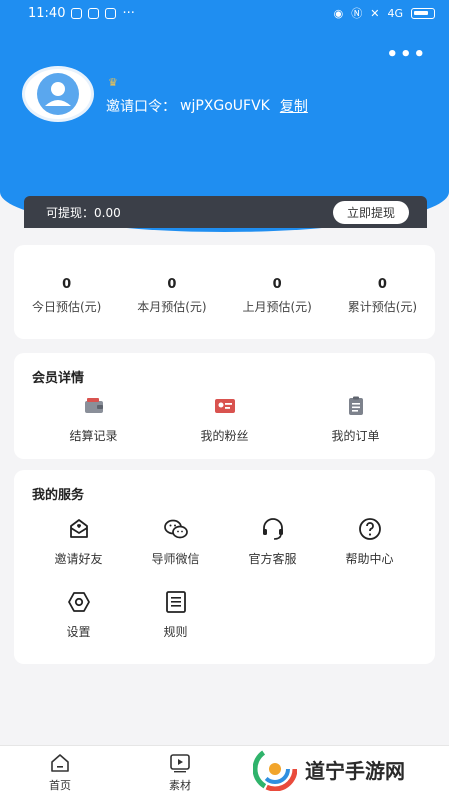 The width and height of the screenshot is (449, 799). Describe the element at coordinates (275, 769) in the screenshot. I see `watermark-logo-icon` at that location.